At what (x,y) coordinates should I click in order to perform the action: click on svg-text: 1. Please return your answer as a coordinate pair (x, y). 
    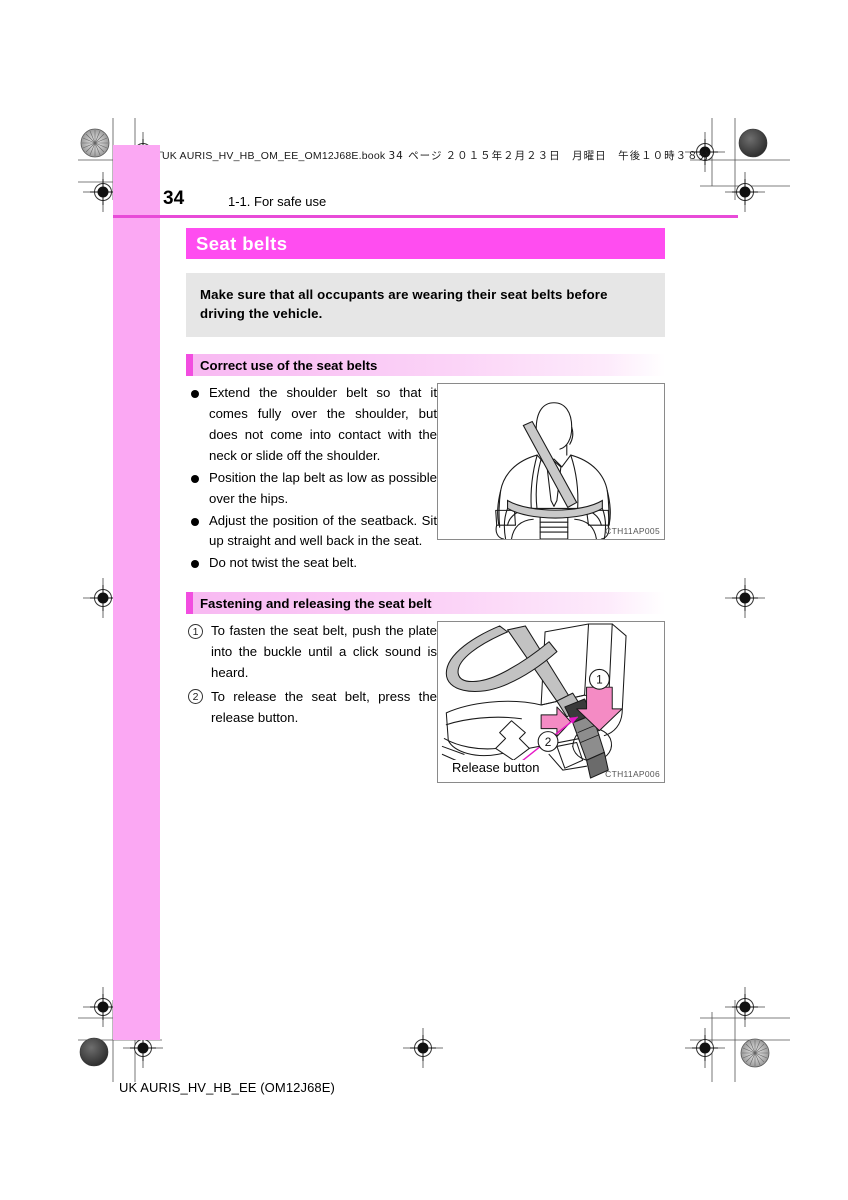
    Looking at the image, I should click on (599, 680).